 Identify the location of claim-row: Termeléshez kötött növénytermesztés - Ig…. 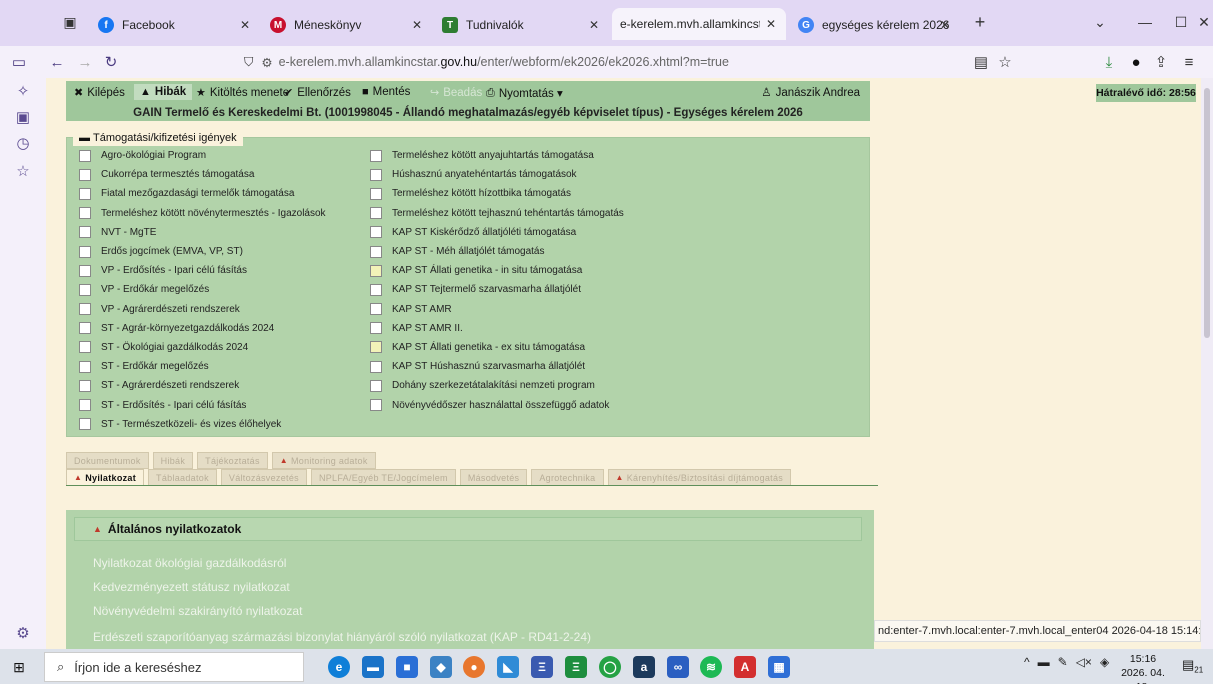
(202, 213).